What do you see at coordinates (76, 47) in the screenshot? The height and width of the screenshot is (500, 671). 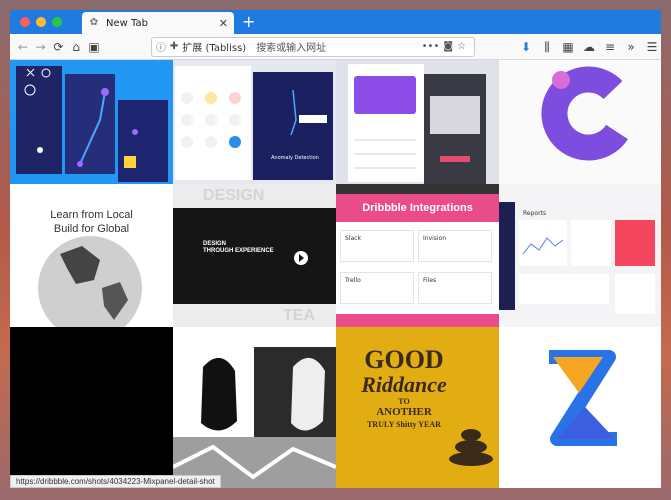 I see `home-icon: ⌂` at bounding box center [76, 47].